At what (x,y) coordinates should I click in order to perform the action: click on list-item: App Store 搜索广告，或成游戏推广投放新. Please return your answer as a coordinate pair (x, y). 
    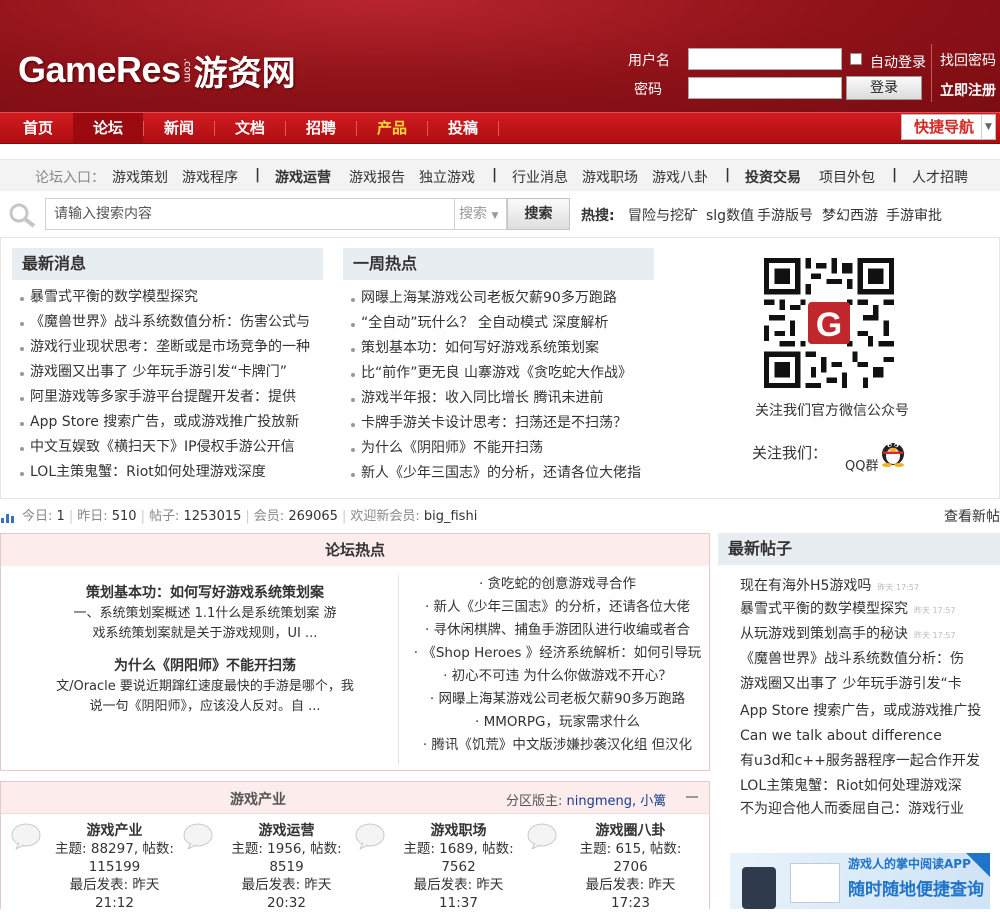
    Looking at the image, I should click on (164, 422).